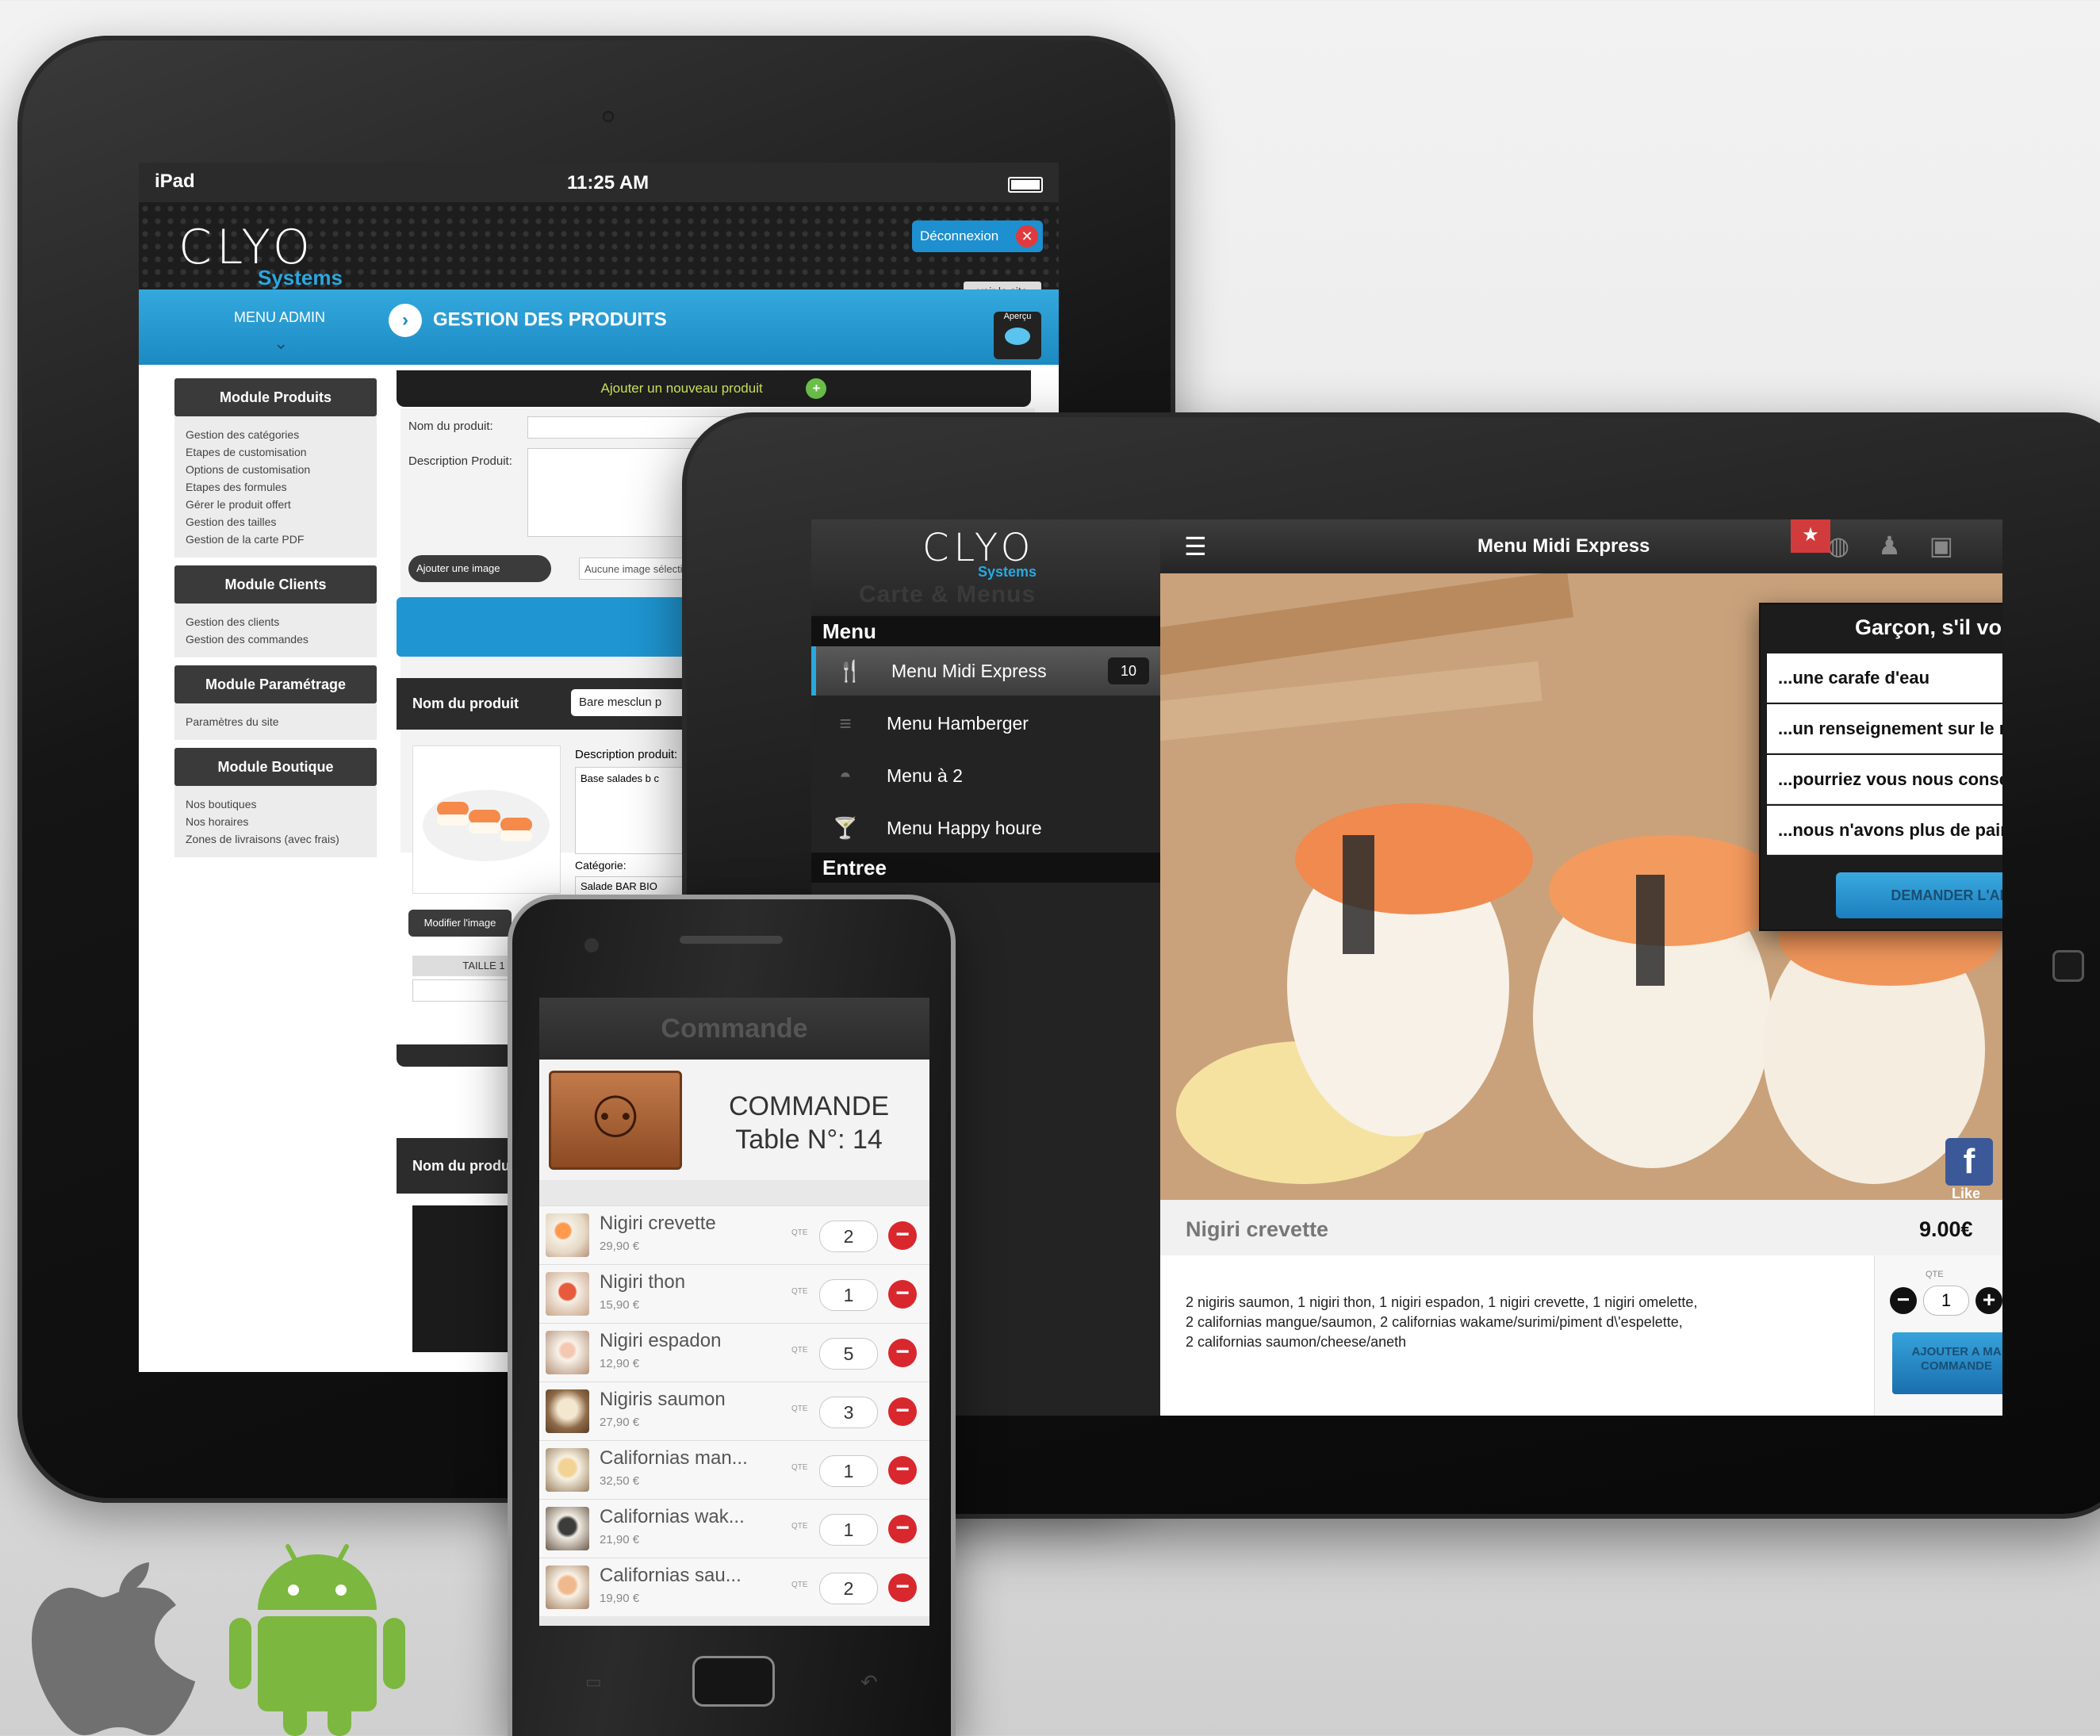 Image resolution: width=2100 pixels, height=1736 pixels. I want to click on sidebar-link: Nos boutiques, so click(276, 804).